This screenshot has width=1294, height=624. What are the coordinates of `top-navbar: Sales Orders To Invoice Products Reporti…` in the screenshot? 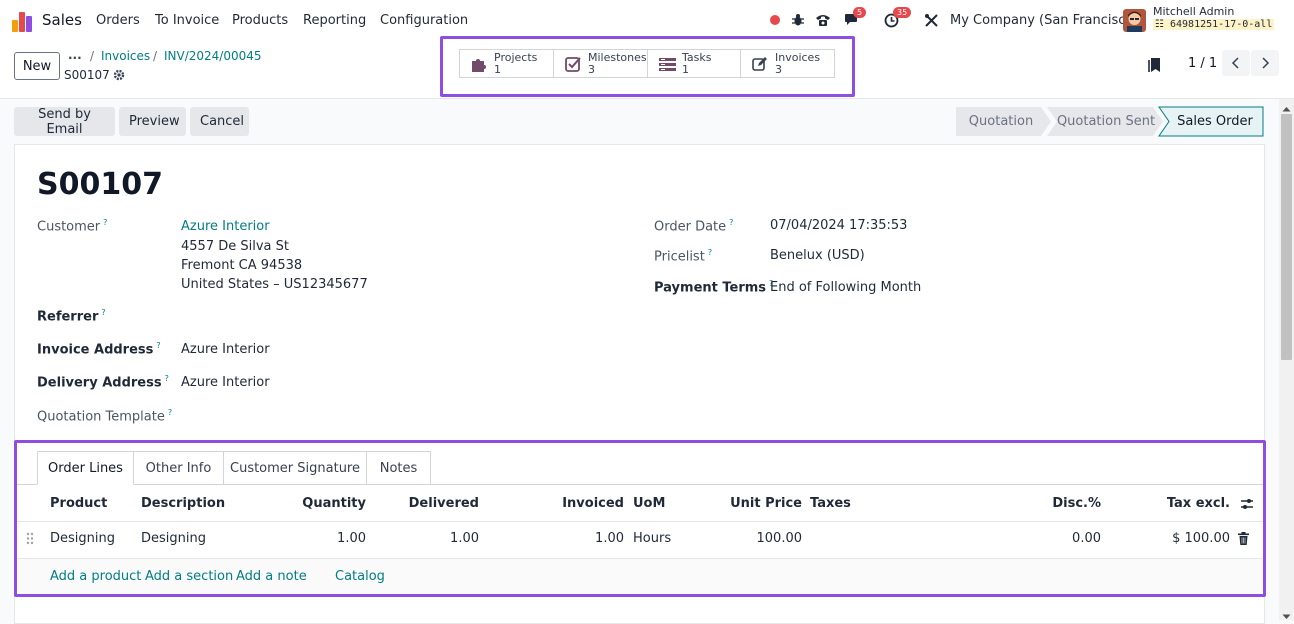 It's located at (647, 20).